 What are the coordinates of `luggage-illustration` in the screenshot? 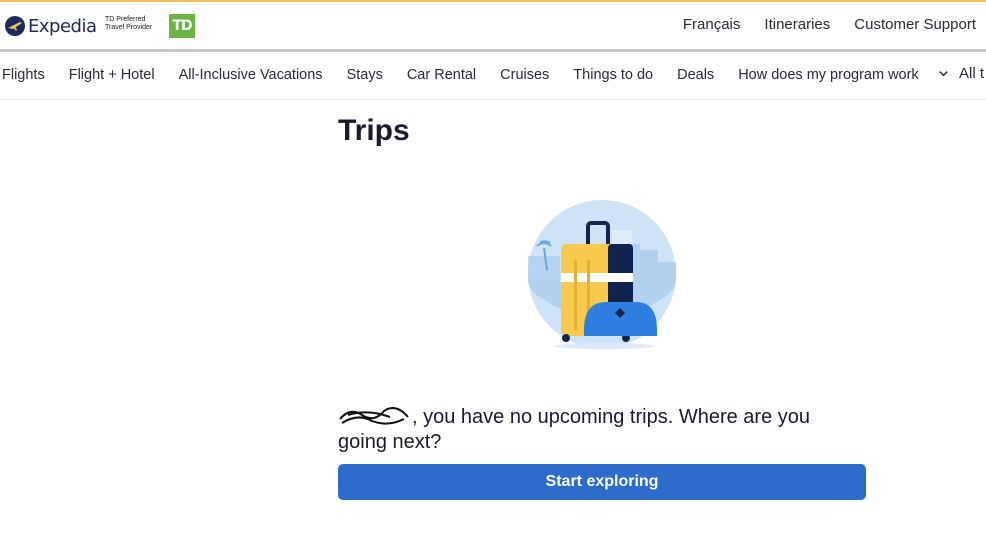 It's located at (602, 274).